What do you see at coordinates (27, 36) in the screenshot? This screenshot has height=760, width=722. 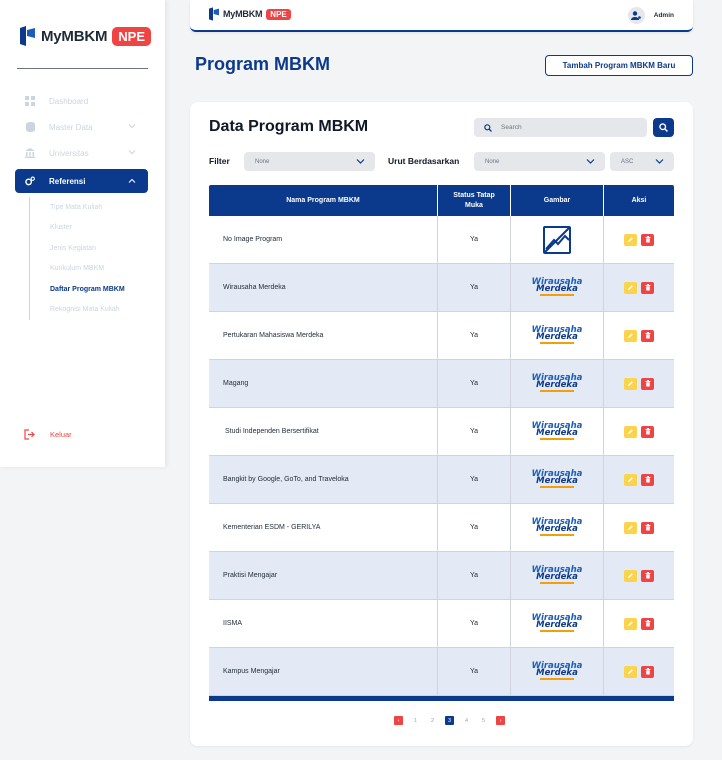 I see `brand-logo-icon` at bounding box center [27, 36].